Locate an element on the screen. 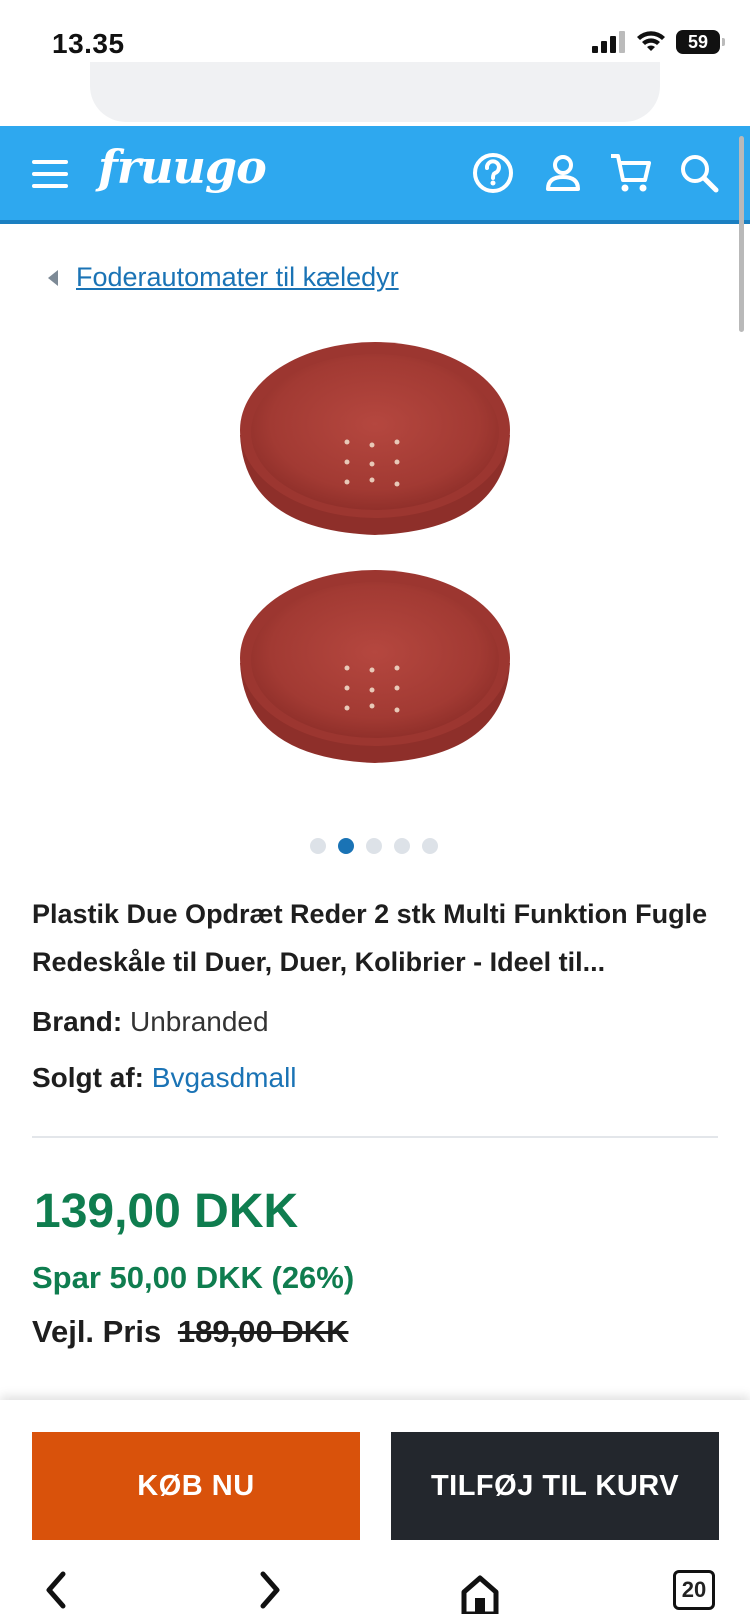  seller-label: Solgt af: is located at coordinates (88, 1077).